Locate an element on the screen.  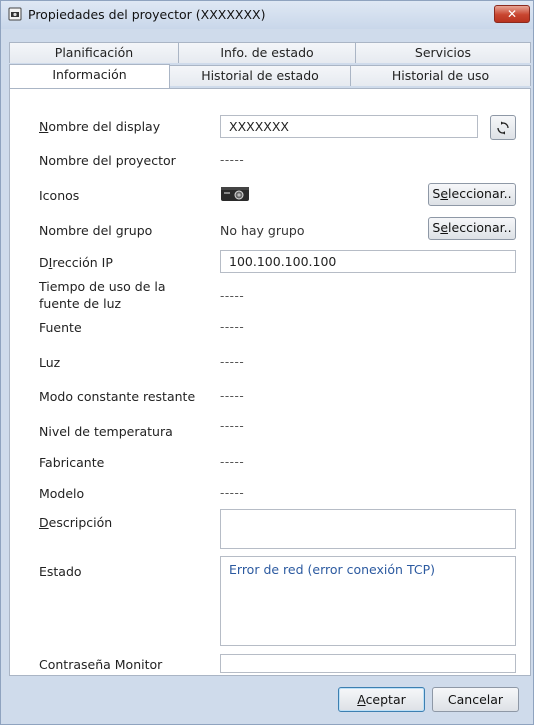
status-box: Error de red (error conexión TCP) is located at coordinates (368, 601).